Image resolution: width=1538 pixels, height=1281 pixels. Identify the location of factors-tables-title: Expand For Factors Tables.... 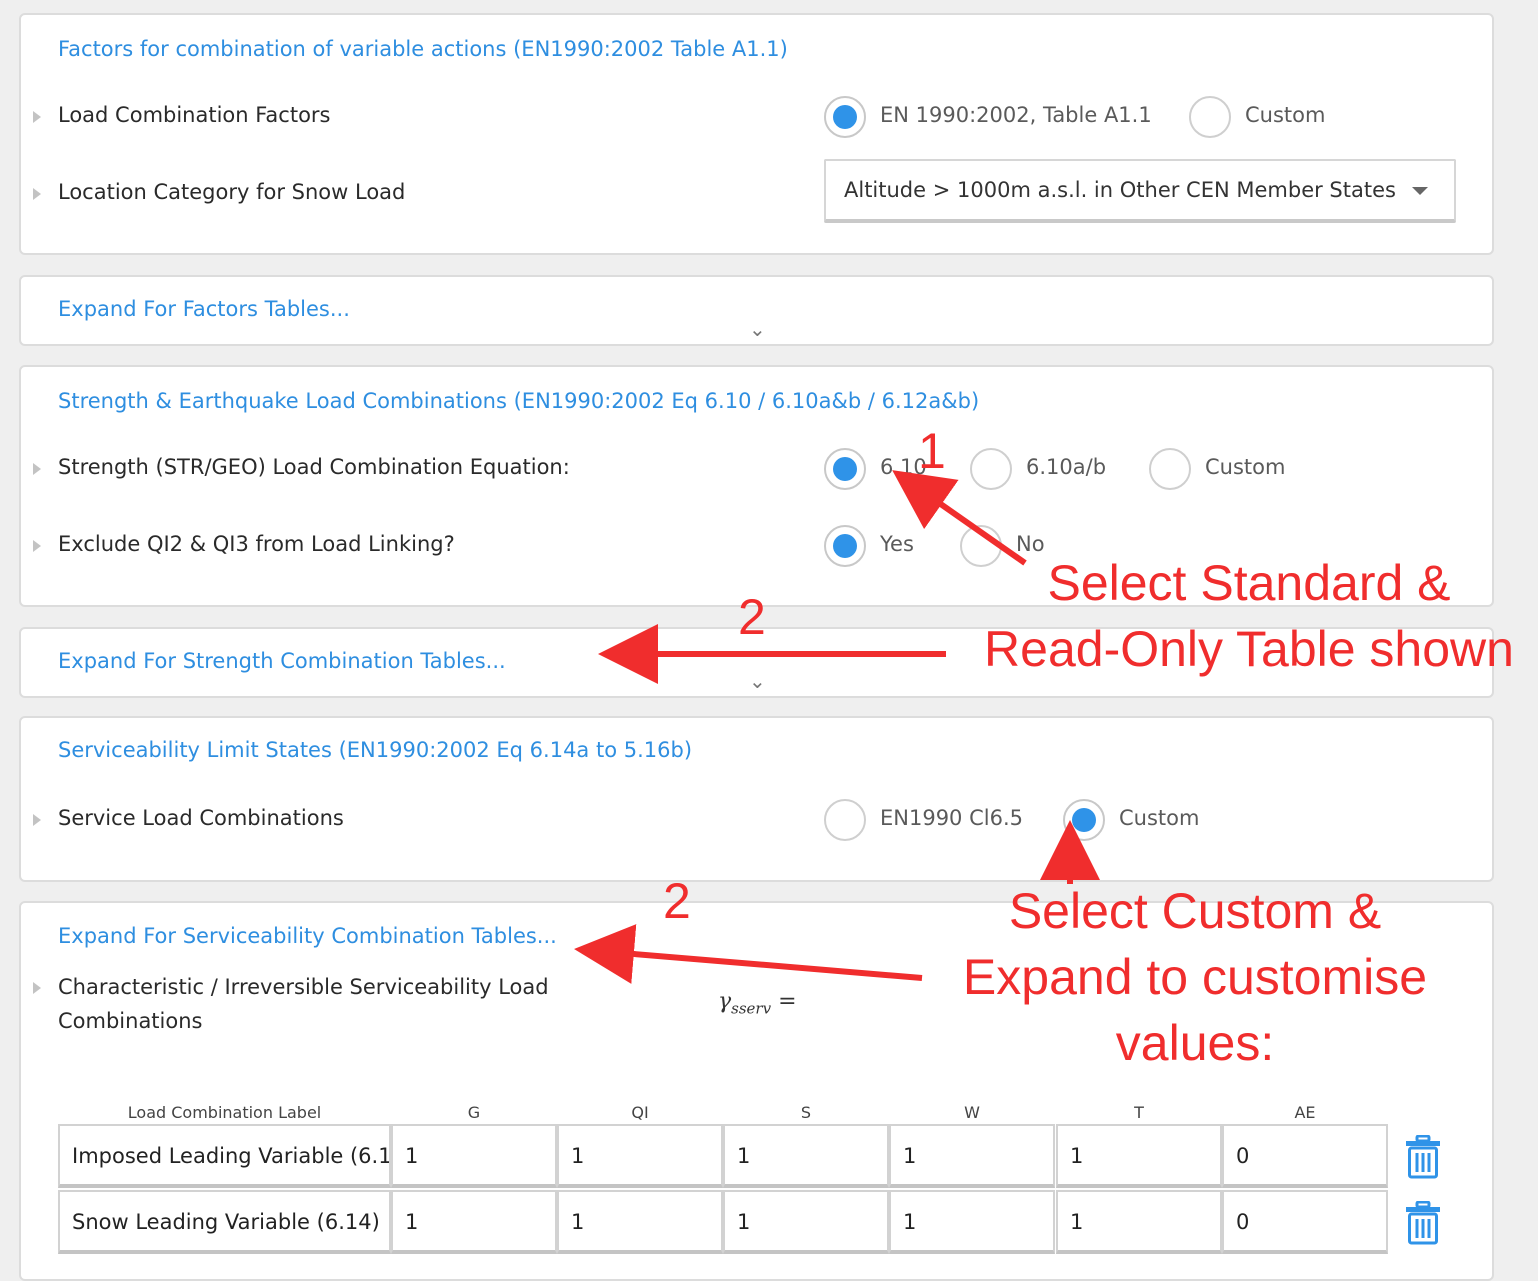
(204, 309).